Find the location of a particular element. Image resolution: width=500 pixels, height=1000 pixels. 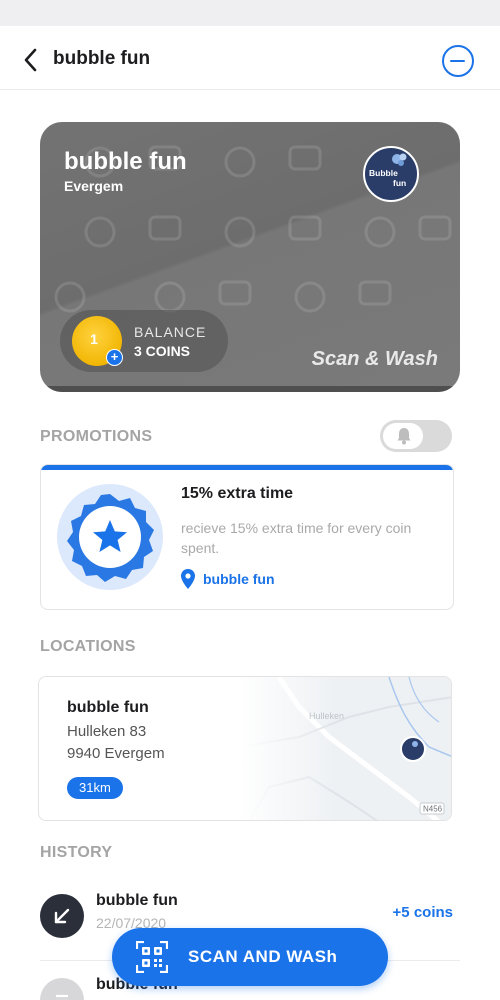

balance-pill: 1 + BALANCE 3 COINS is located at coordinates (144, 341).